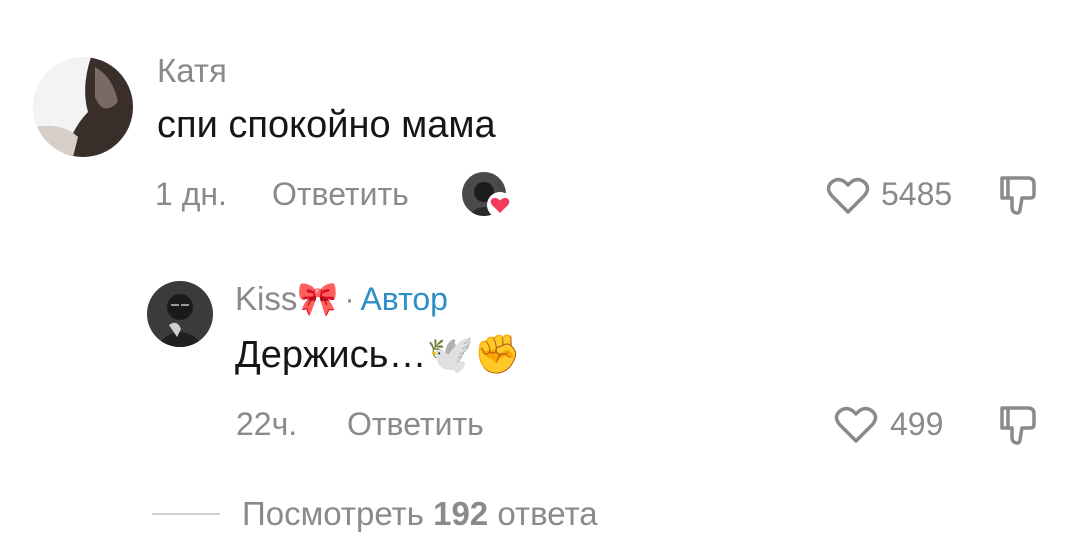  Describe the element at coordinates (1019, 426) in the screenshot. I see `reply-thumbs-down-icon` at that location.